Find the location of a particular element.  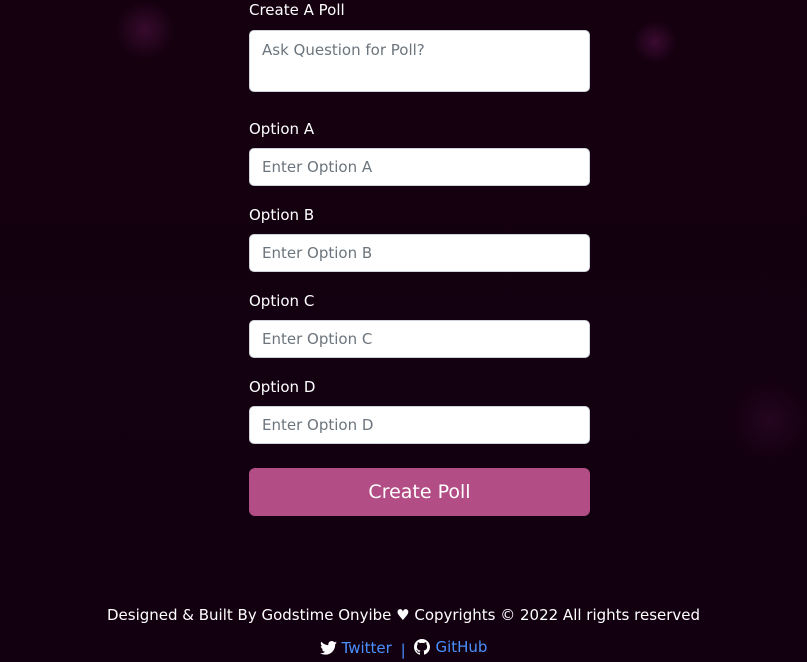

option-c-input is located at coordinates (419, 339).